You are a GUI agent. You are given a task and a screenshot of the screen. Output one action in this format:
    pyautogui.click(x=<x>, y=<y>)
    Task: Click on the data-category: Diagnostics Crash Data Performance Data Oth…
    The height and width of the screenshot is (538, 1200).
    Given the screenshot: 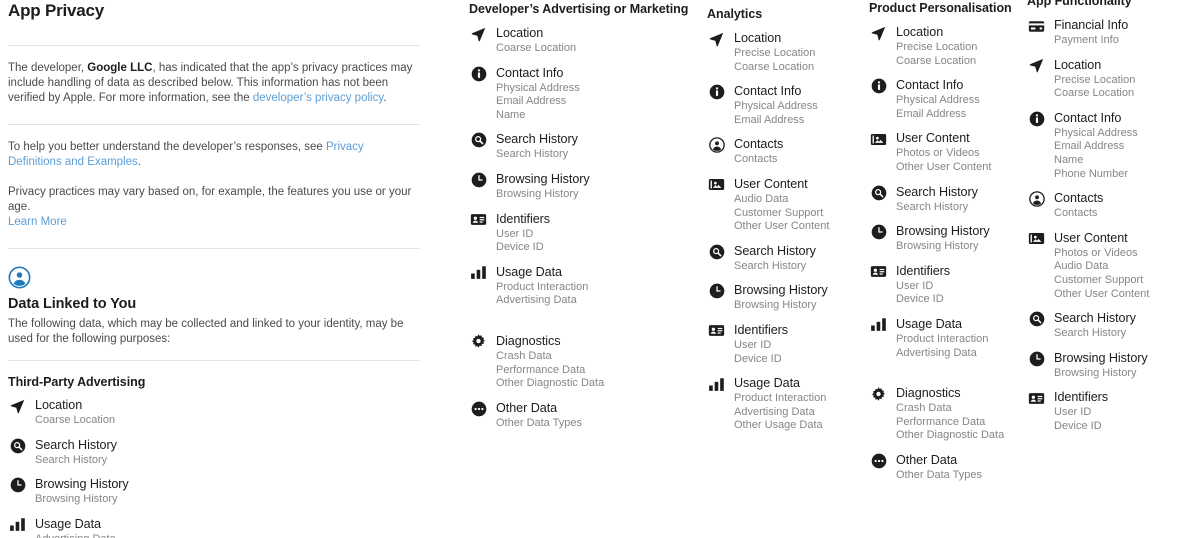 What is the action you would take?
    pyautogui.click(x=584, y=362)
    